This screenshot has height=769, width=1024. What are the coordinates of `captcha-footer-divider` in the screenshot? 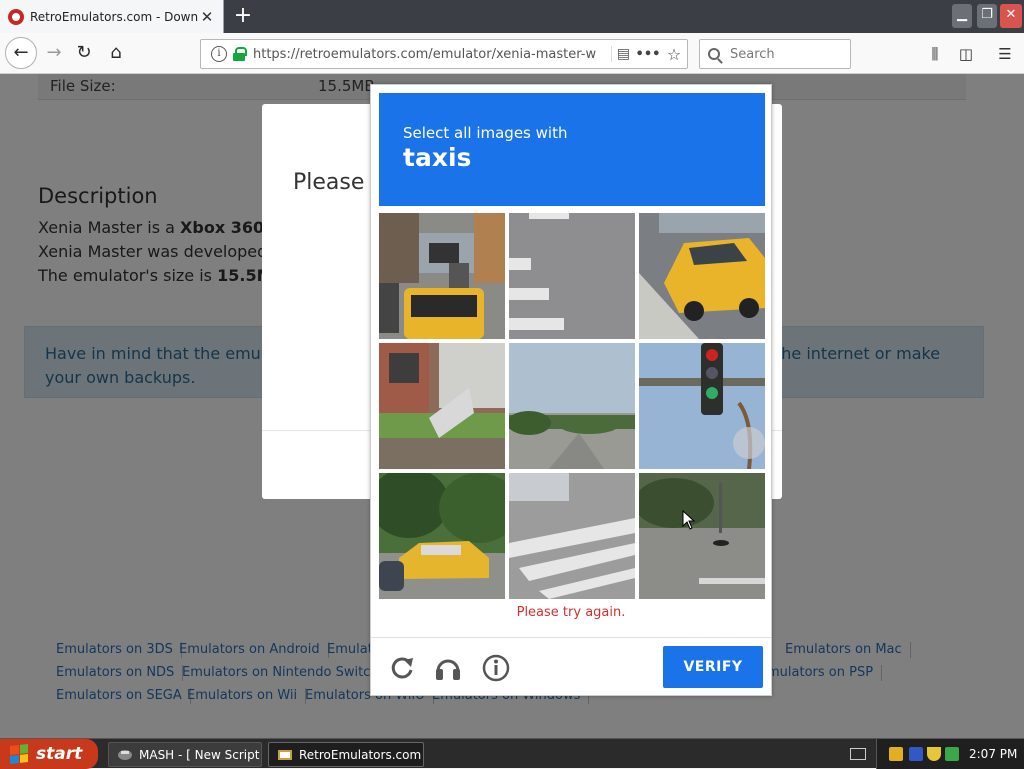 It's located at (571, 637).